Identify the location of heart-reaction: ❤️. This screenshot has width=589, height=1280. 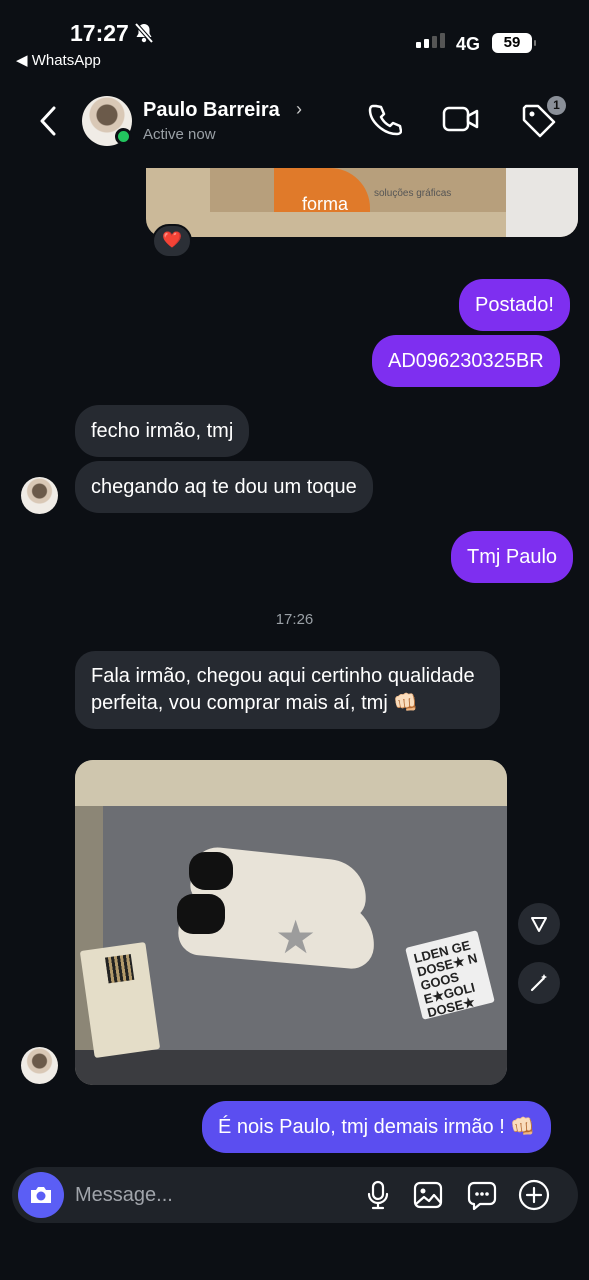
(172, 241).